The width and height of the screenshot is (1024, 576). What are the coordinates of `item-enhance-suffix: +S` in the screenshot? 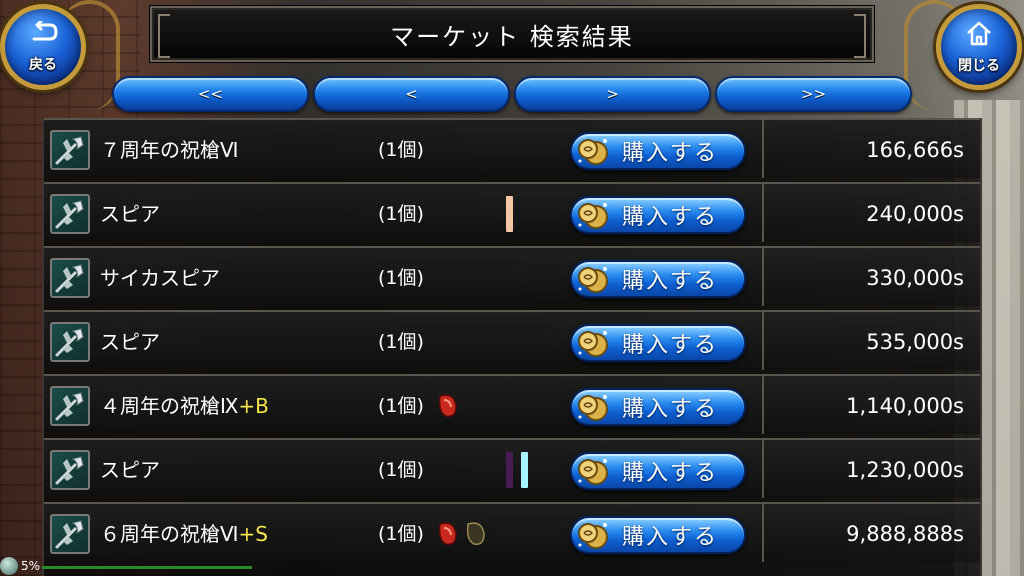 It's located at (253, 534).